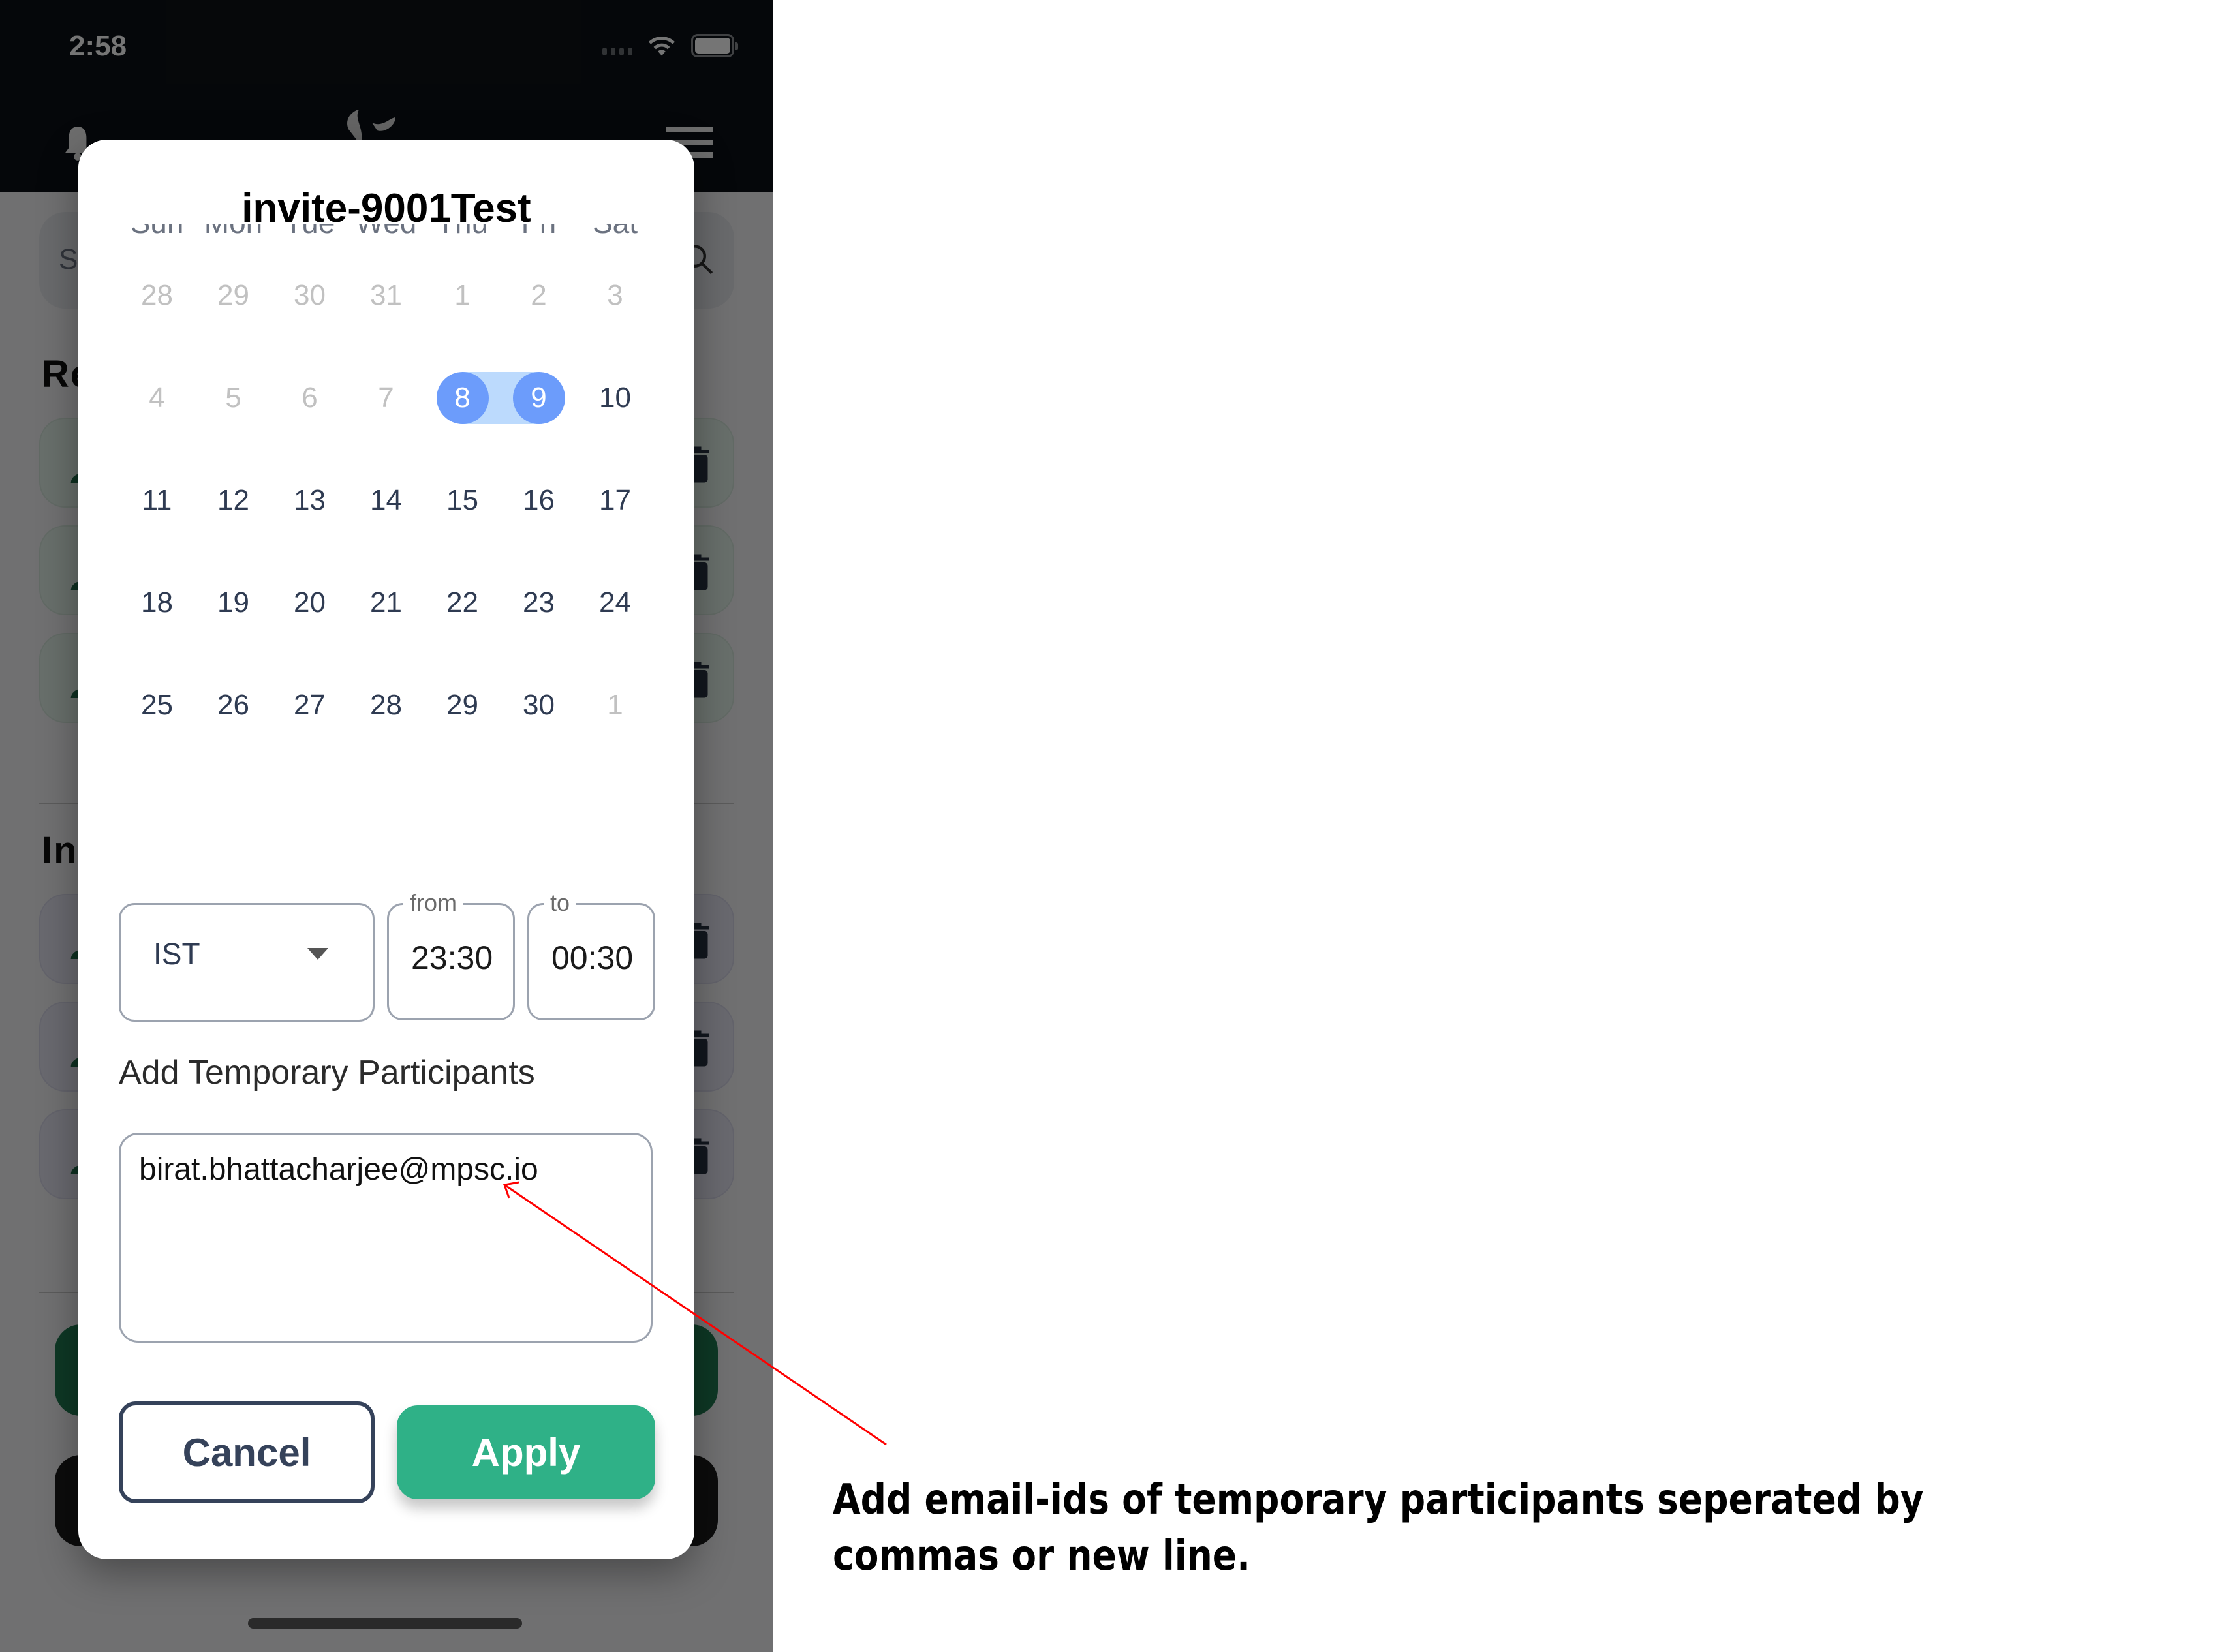 Image resolution: width=2228 pixels, height=1652 pixels. I want to click on calendar-day: 31, so click(386, 296).